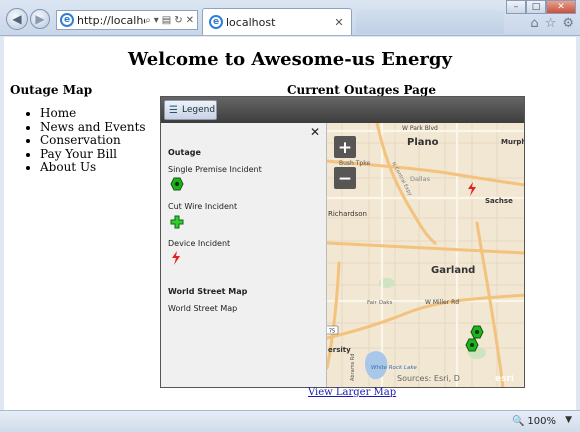 The image size is (580, 432). What do you see at coordinates (190, 20) in the screenshot?
I see `stop-icon: ✕` at bounding box center [190, 20].